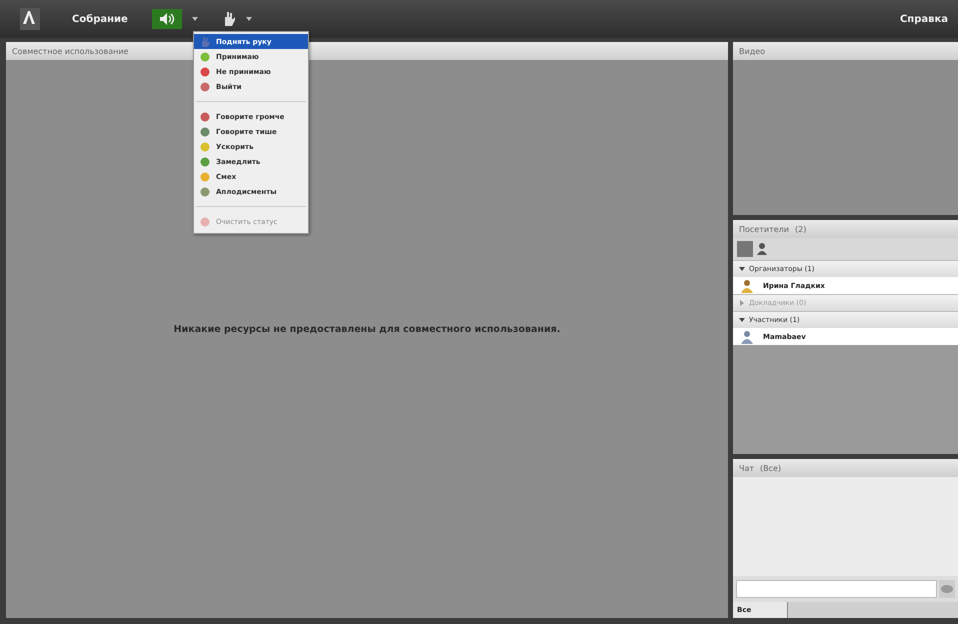 The height and width of the screenshot is (624, 958). I want to click on speech-bubble-icon, so click(947, 589).